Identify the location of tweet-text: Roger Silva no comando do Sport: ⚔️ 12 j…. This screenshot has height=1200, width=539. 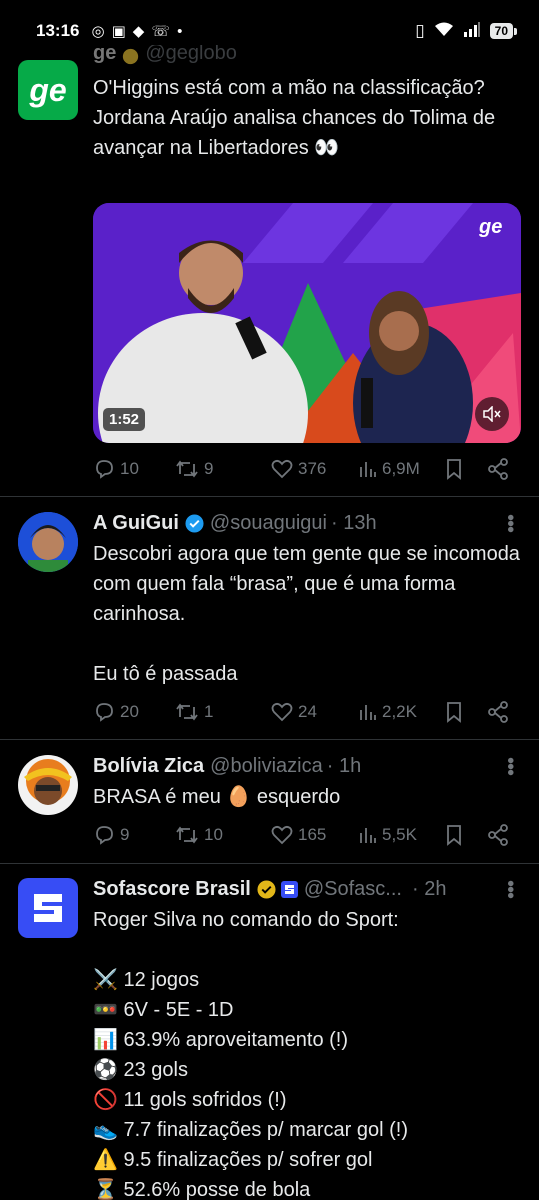
(251, 1054).